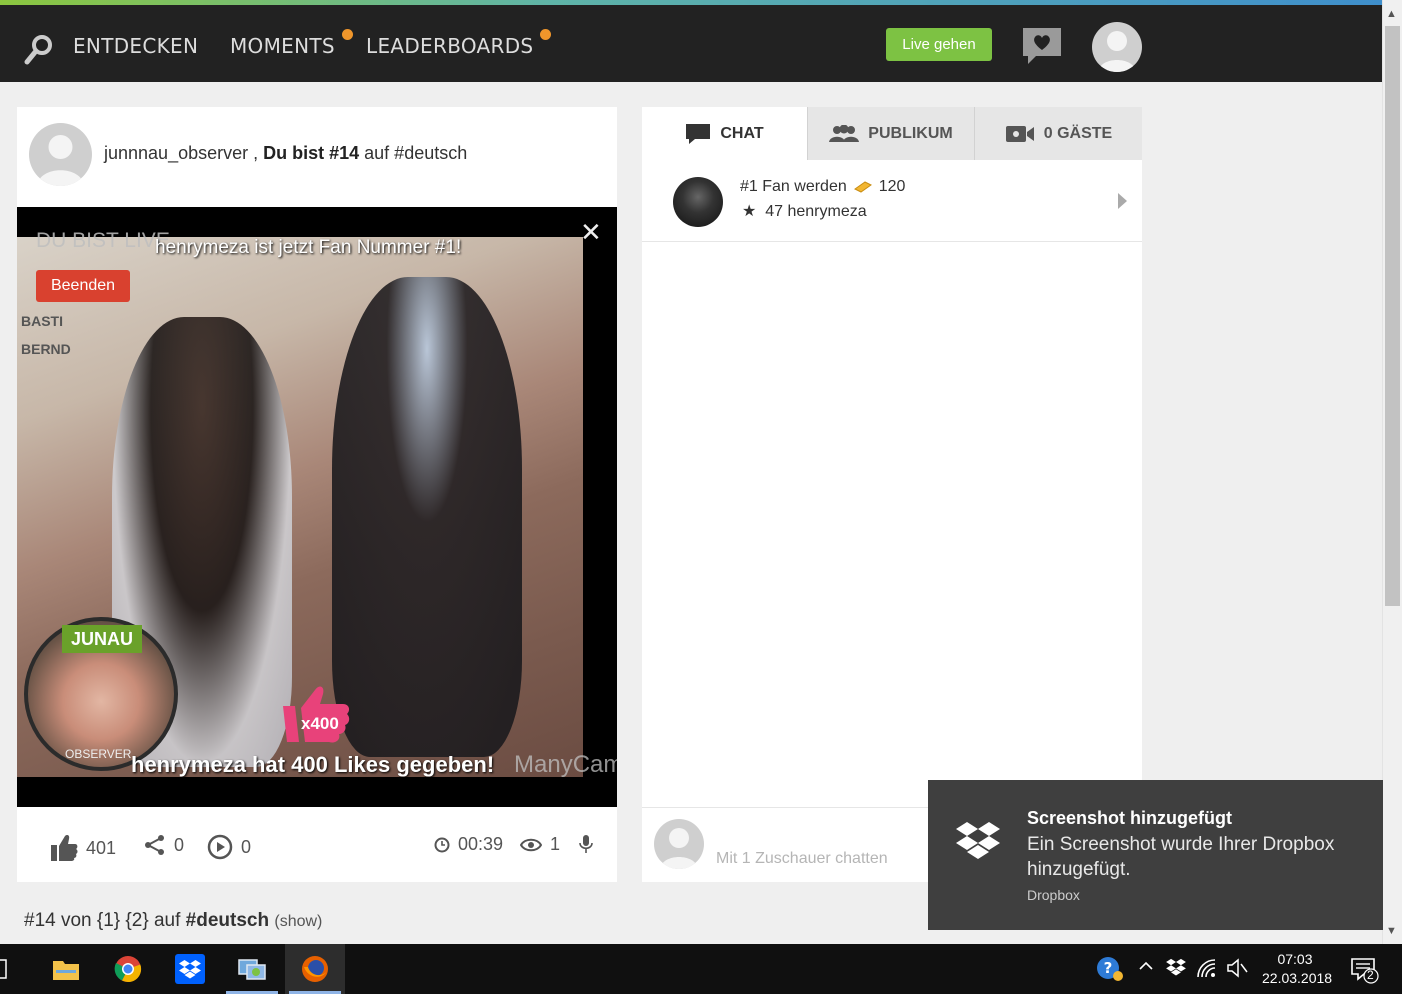 The width and height of the screenshot is (1402, 994). Describe the element at coordinates (449, 46) in the screenshot. I see `nav-link-leaderboards: LEADERBOARDS` at that location.